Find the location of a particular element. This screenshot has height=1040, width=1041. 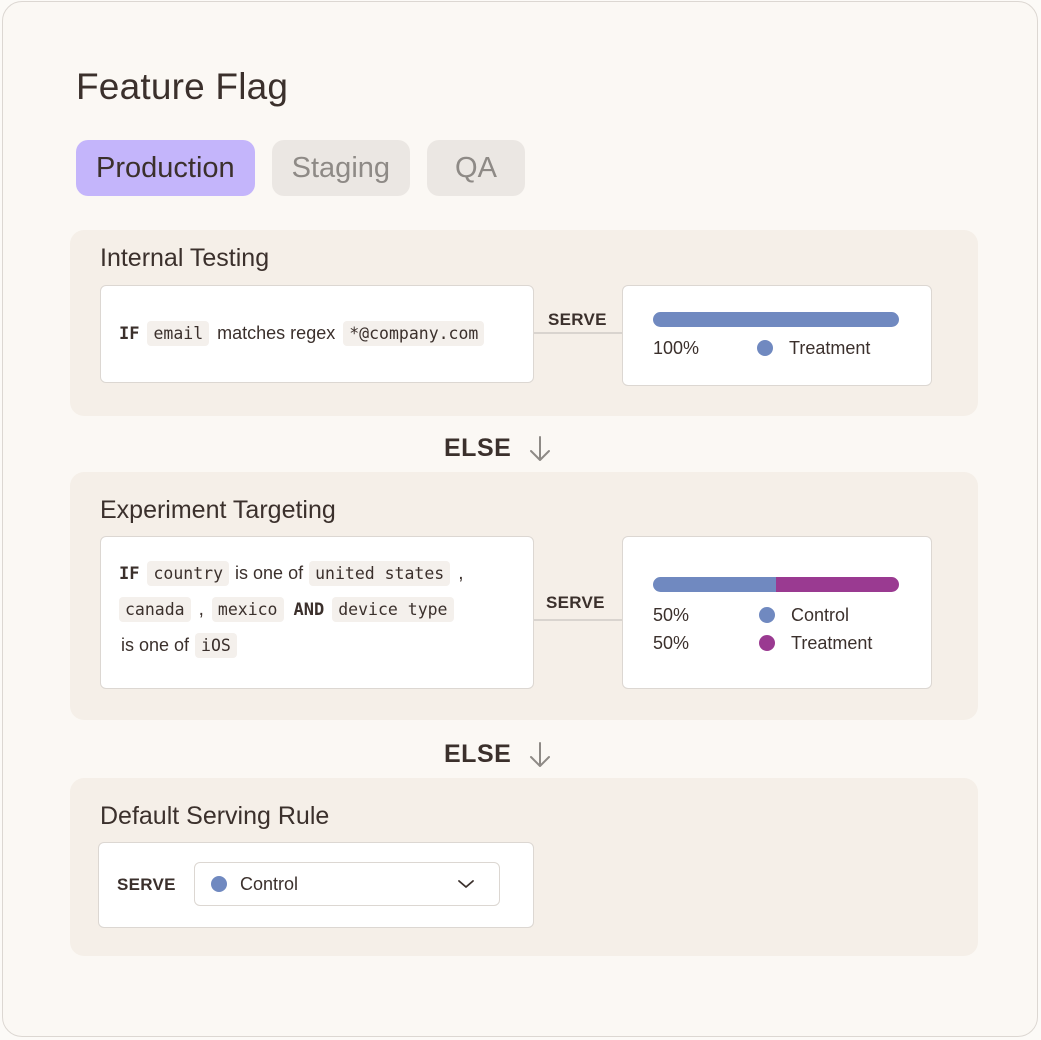

default-serve-card: SERVE Control is located at coordinates (316, 885).